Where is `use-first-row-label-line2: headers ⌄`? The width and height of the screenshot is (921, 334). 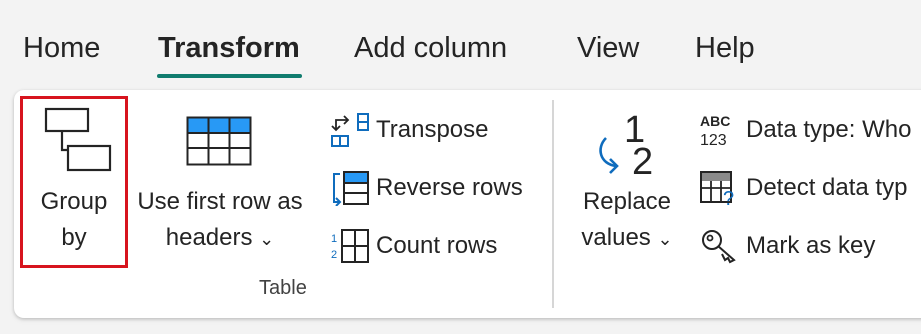 use-first-row-label-line2: headers ⌄ is located at coordinates (220, 238).